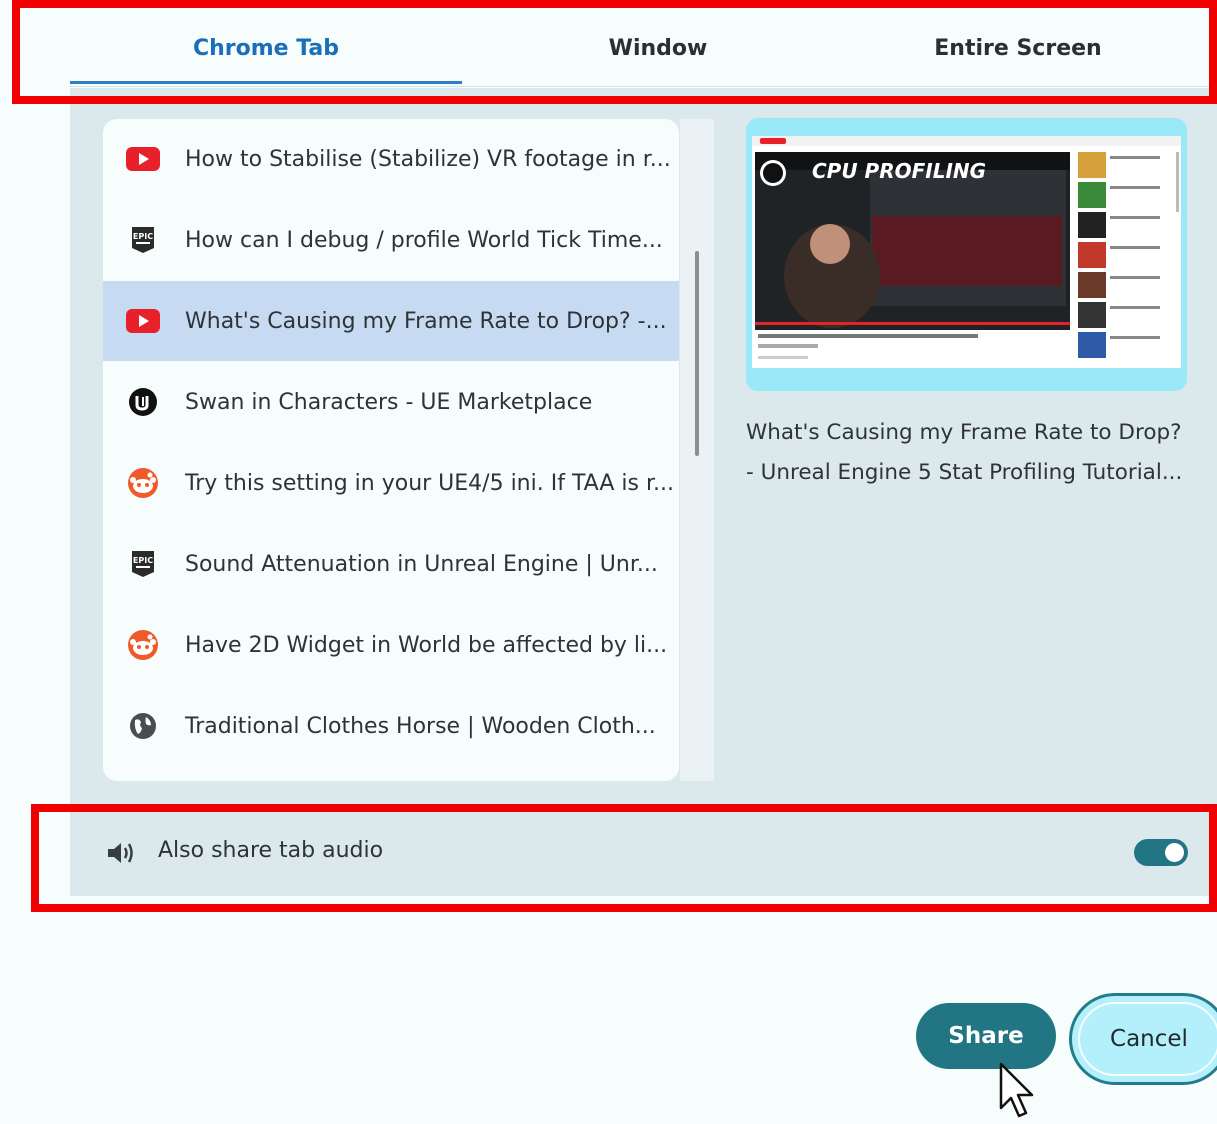 This screenshot has height=1124, width=1217. Describe the element at coordinates (697, 353) in the screenshot. I see `scrollbar-thumb` at that location.